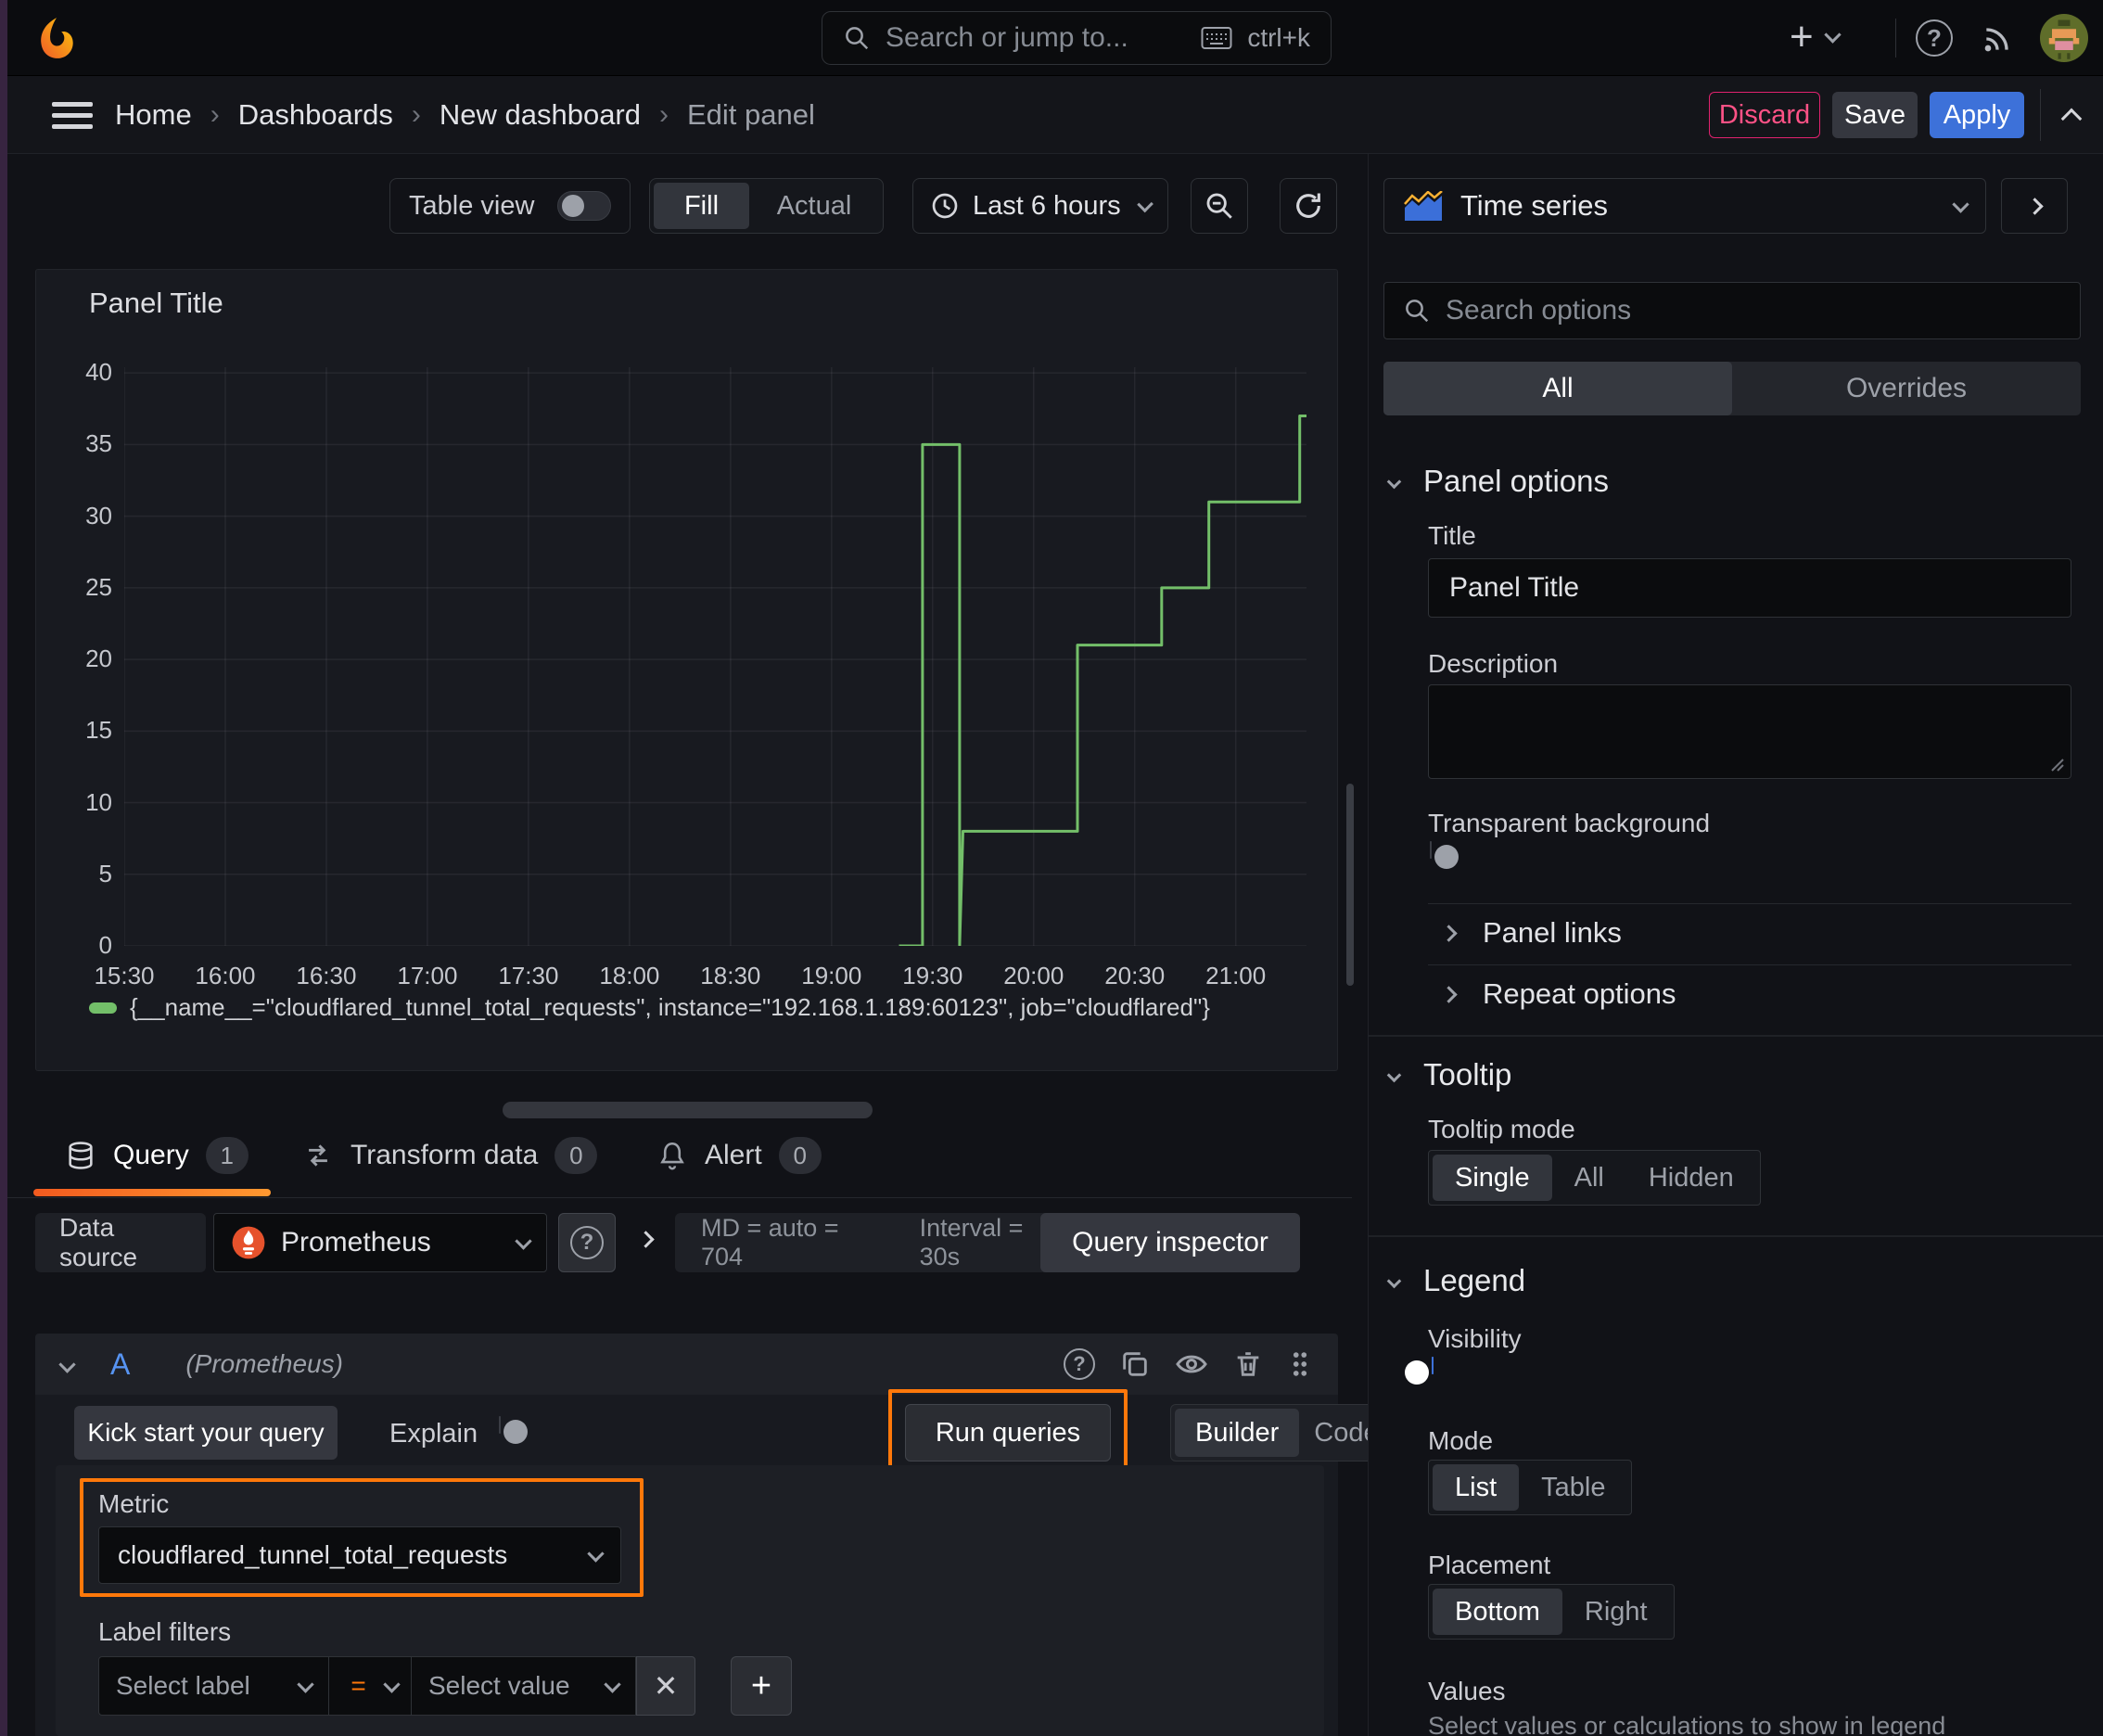 The width and height of the screenshot is (2103, 1736). What do you see at coordinates (1749, 731) in the screenshot?
I see `panel-description-input` at bounding box center [1749, 731].